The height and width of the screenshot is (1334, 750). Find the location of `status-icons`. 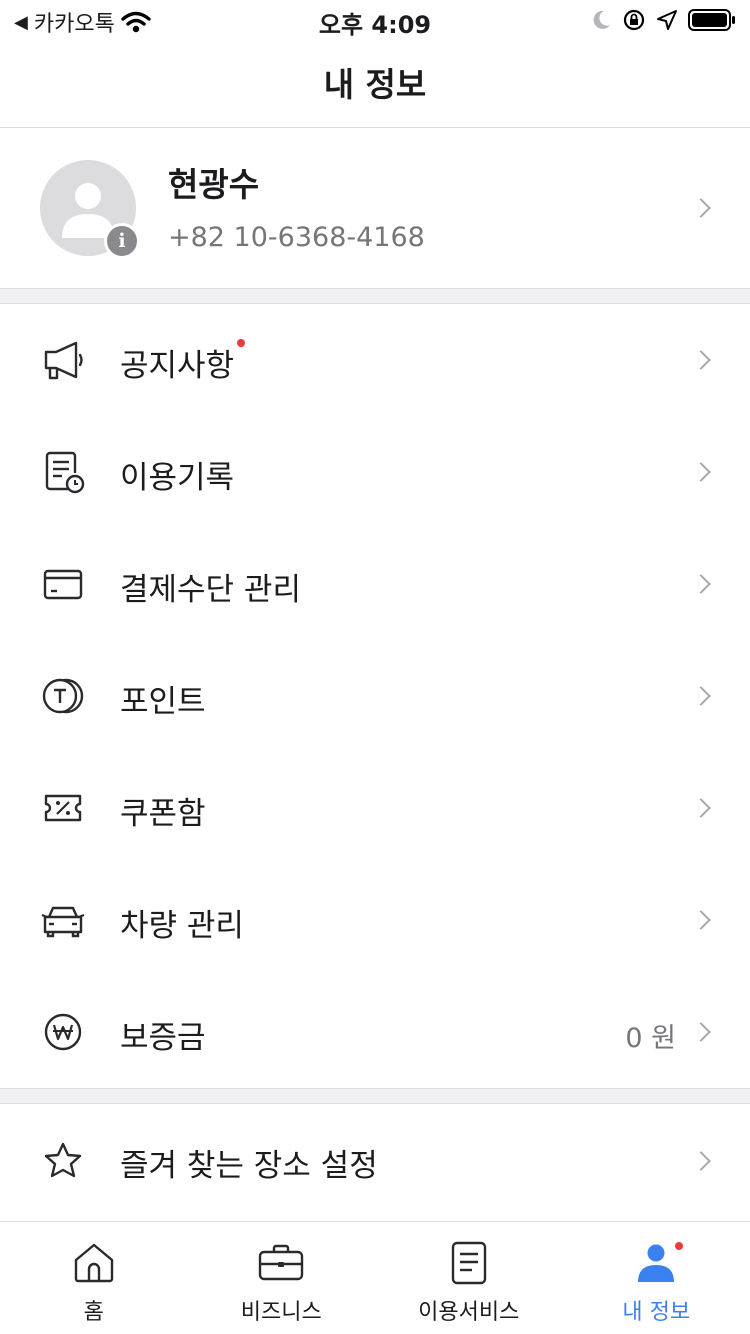

status-icons is located at coordinates (663, 20).